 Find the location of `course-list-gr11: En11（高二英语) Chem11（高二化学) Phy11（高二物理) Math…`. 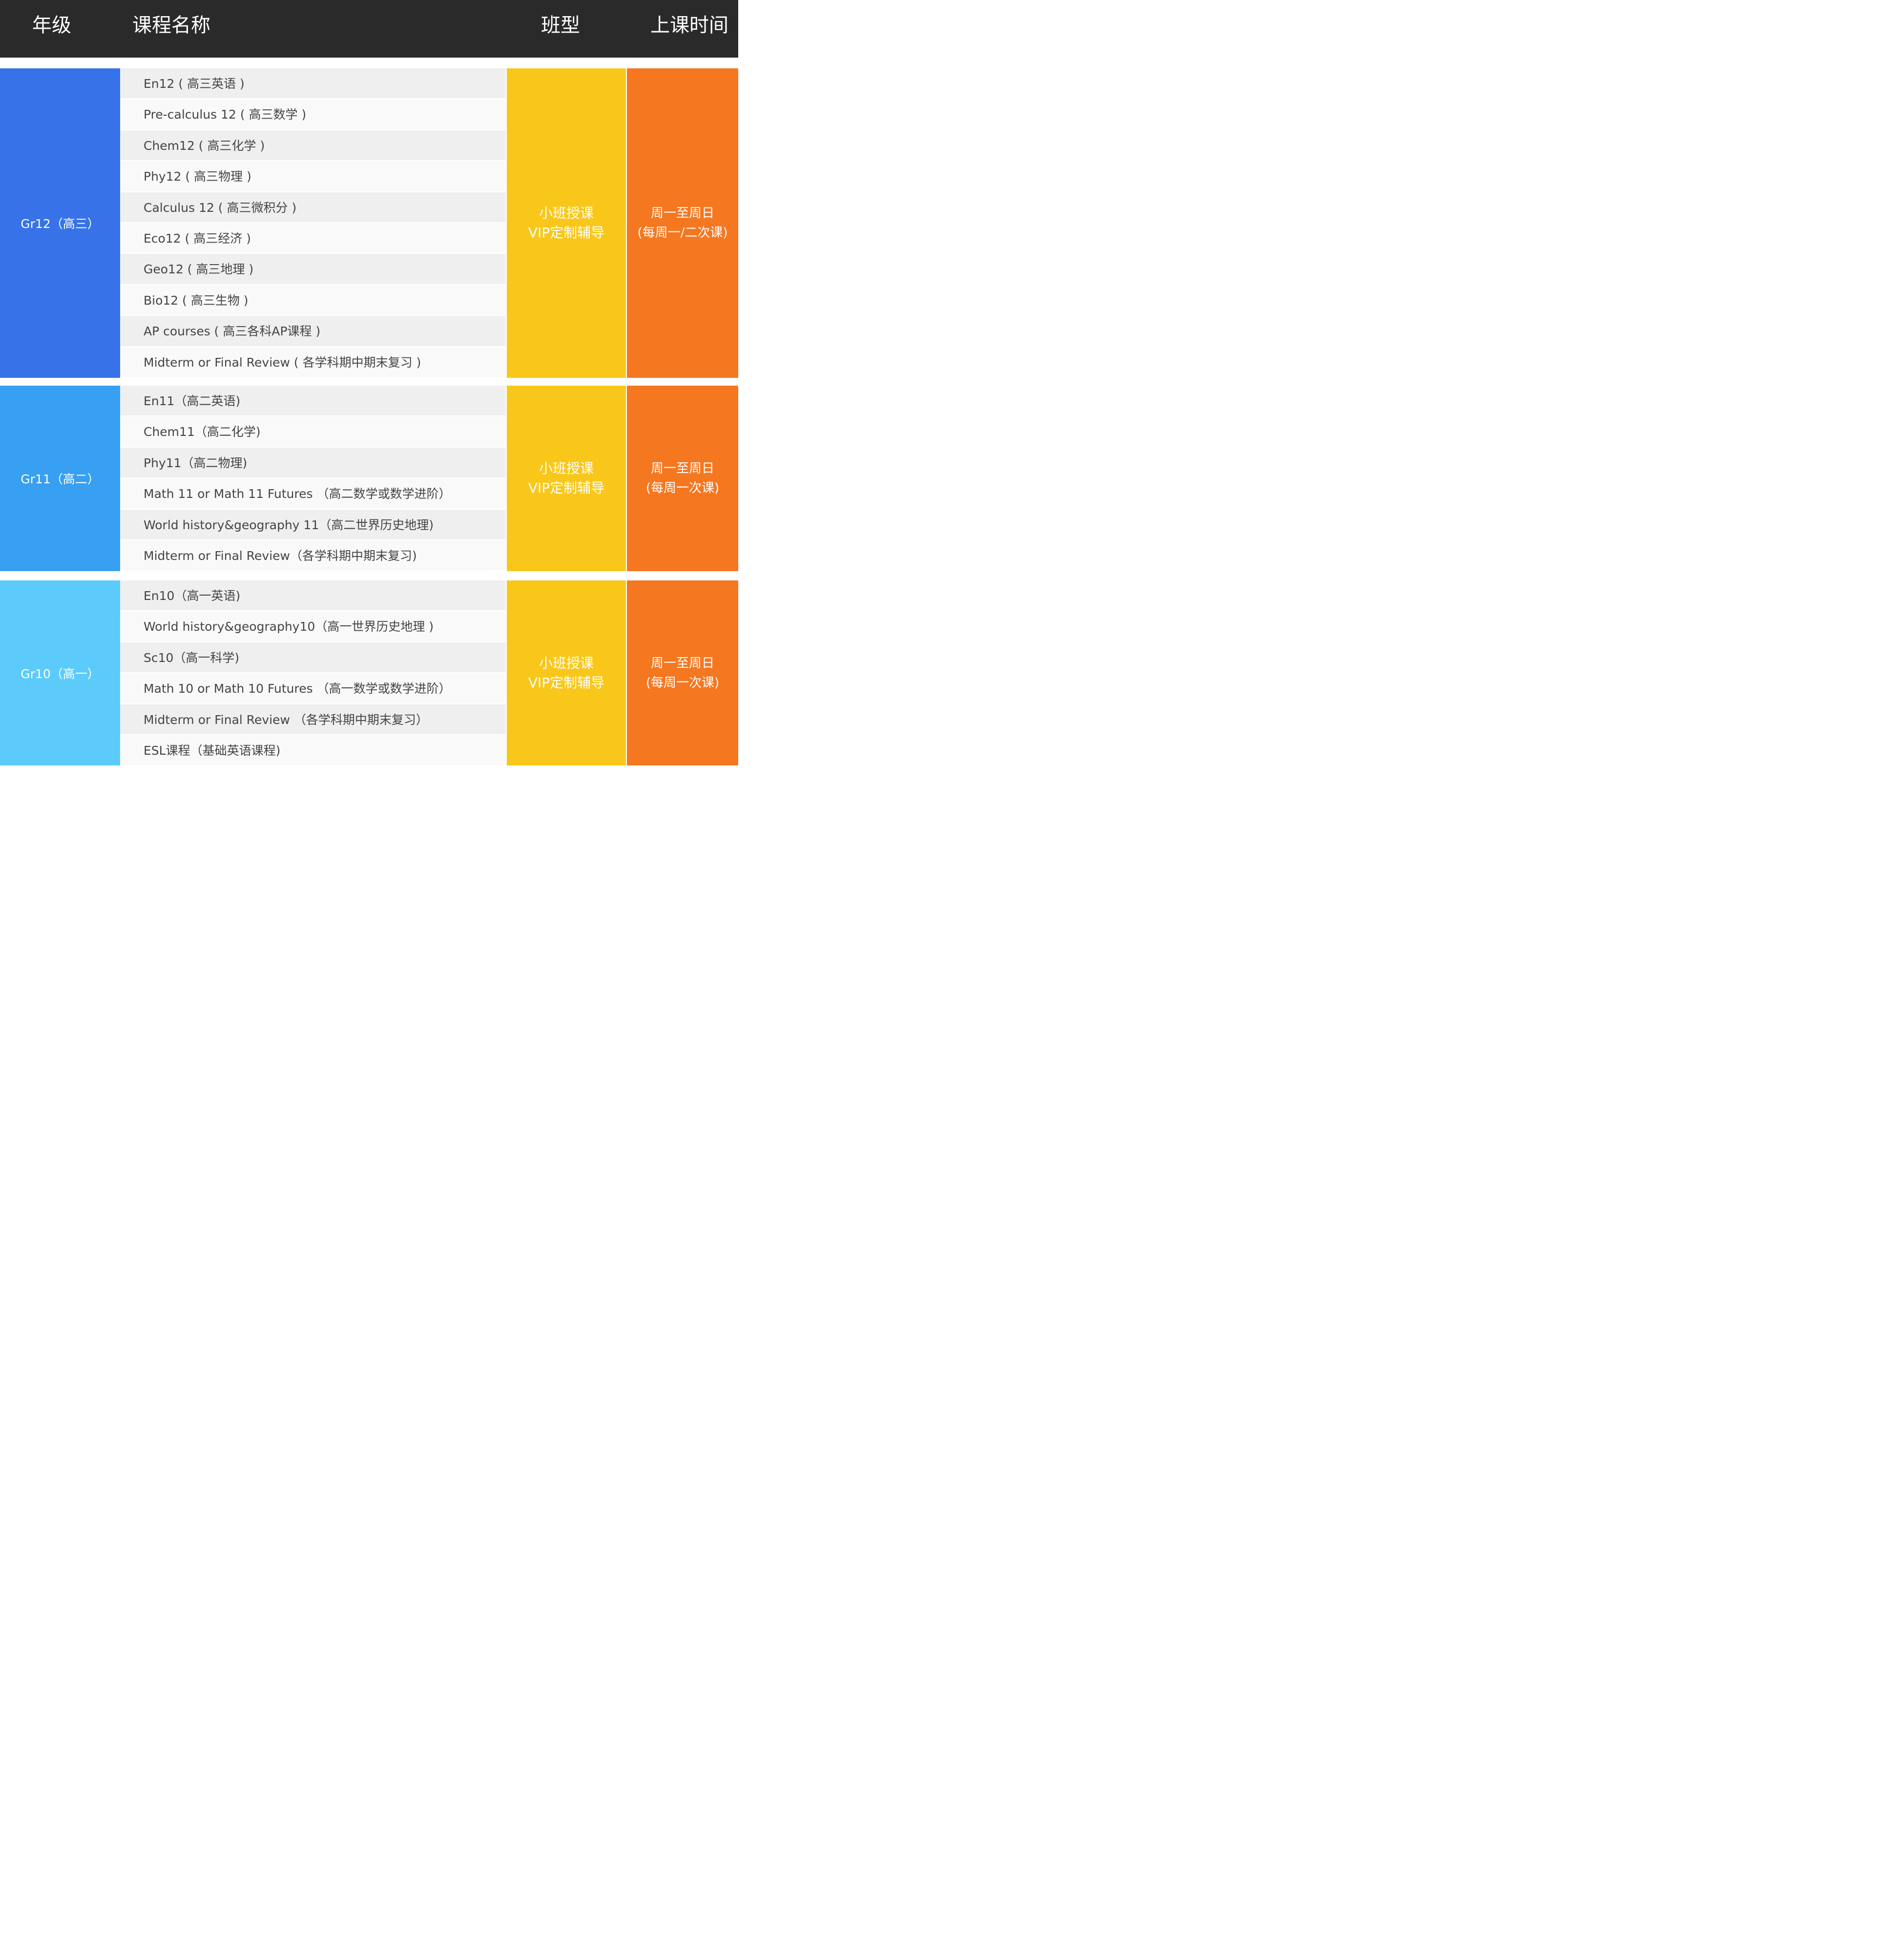

course-list-gr11: En11（高二英语) Chem11（高二化学) Phy11（高二物理) Math… is located at coordinates (313, 479).